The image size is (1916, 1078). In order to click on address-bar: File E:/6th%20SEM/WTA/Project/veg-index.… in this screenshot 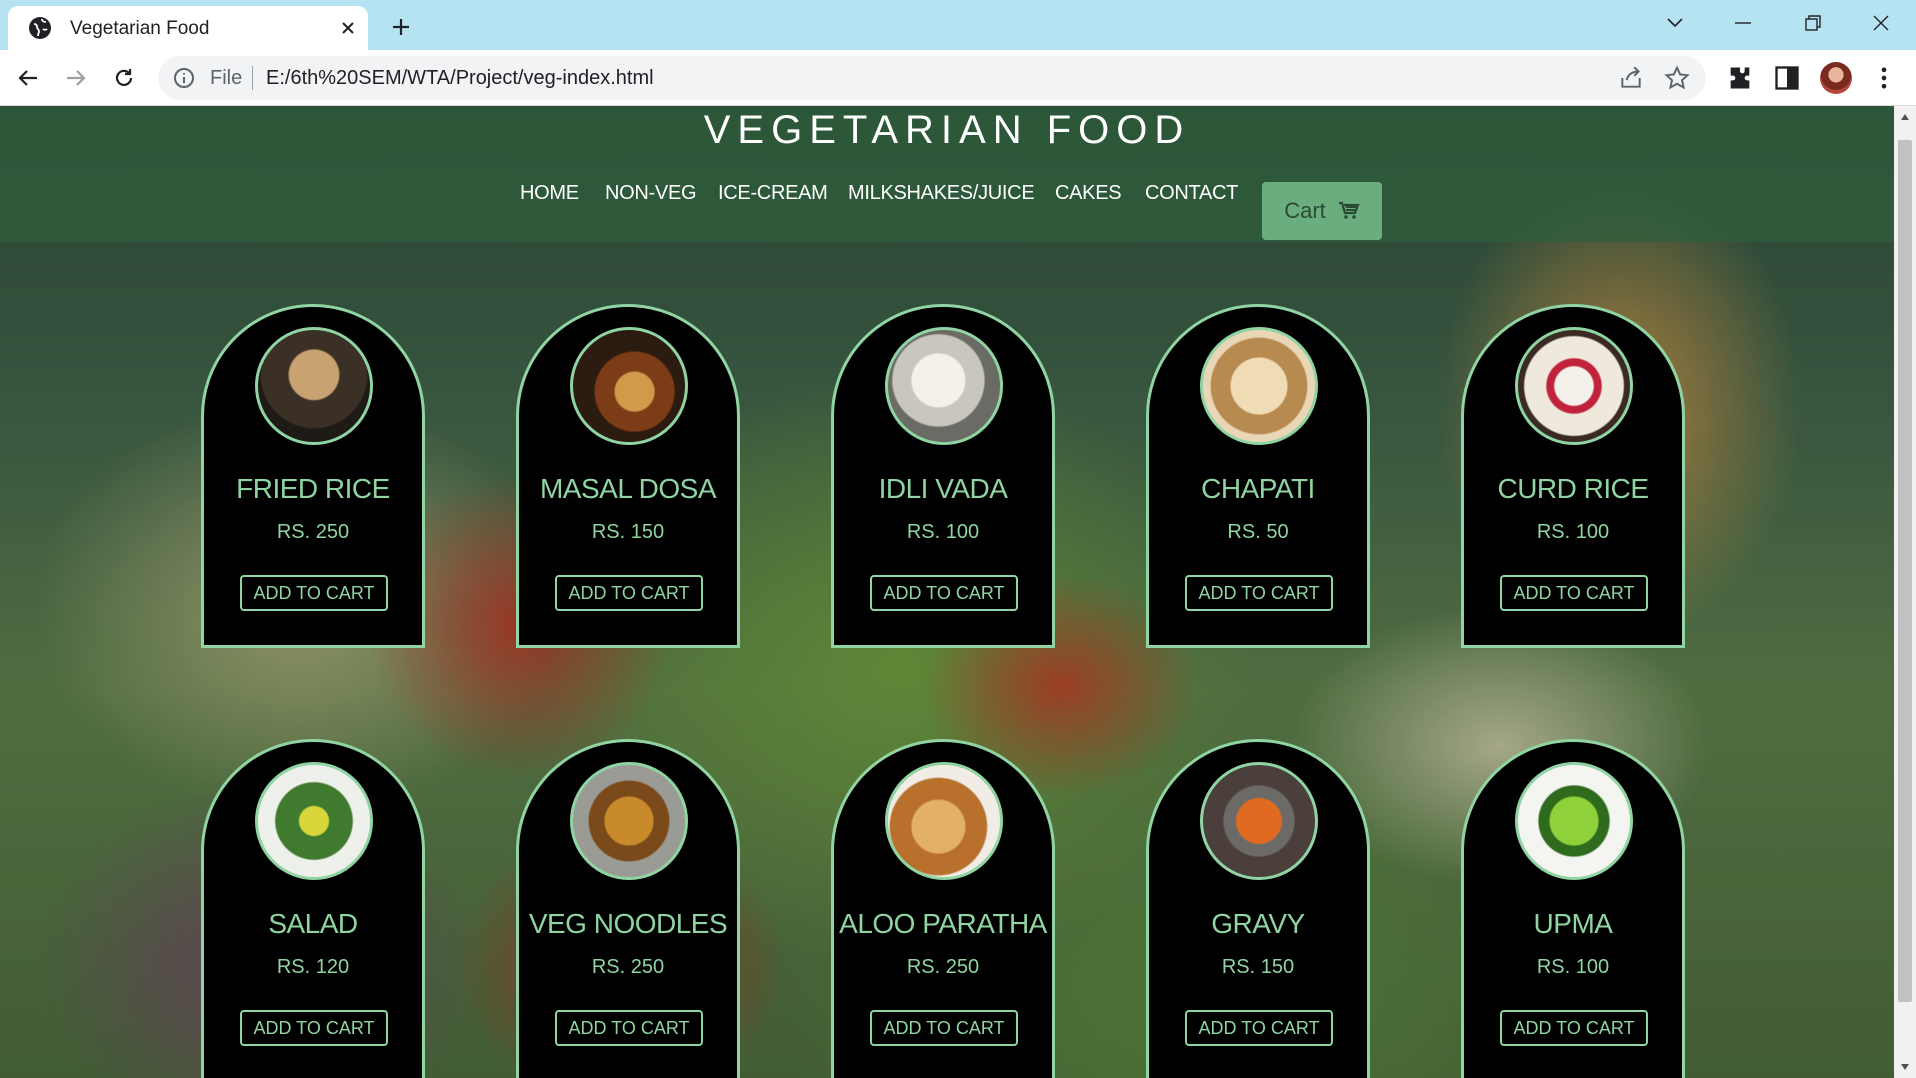, I will do `click(932, 78)`.